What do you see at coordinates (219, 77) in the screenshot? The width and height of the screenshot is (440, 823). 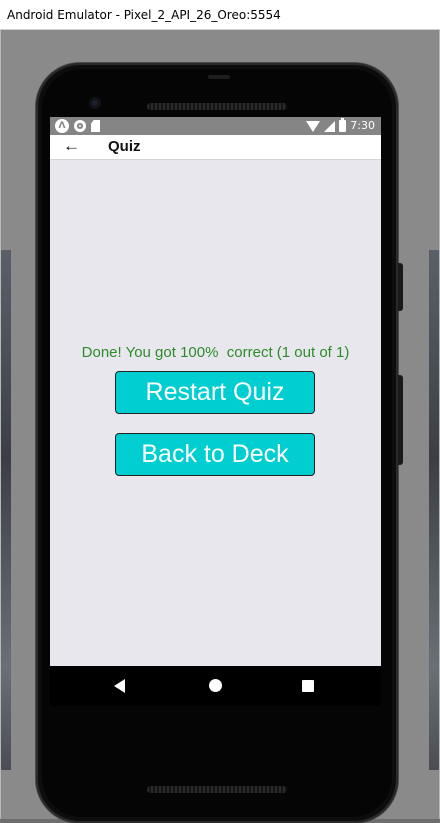 I see `earpiece-slot` at bounding box center [219, 77].